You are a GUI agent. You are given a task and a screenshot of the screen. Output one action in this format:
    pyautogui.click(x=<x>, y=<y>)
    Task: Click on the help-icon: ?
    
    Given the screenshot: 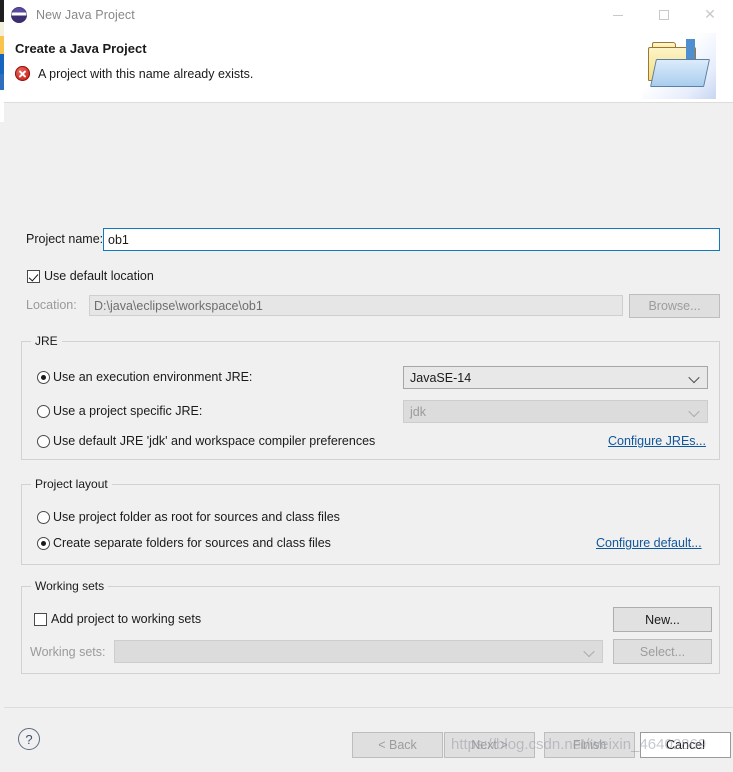 What is the action you would take?
    pyautogui.click(x=29, y=739)
    